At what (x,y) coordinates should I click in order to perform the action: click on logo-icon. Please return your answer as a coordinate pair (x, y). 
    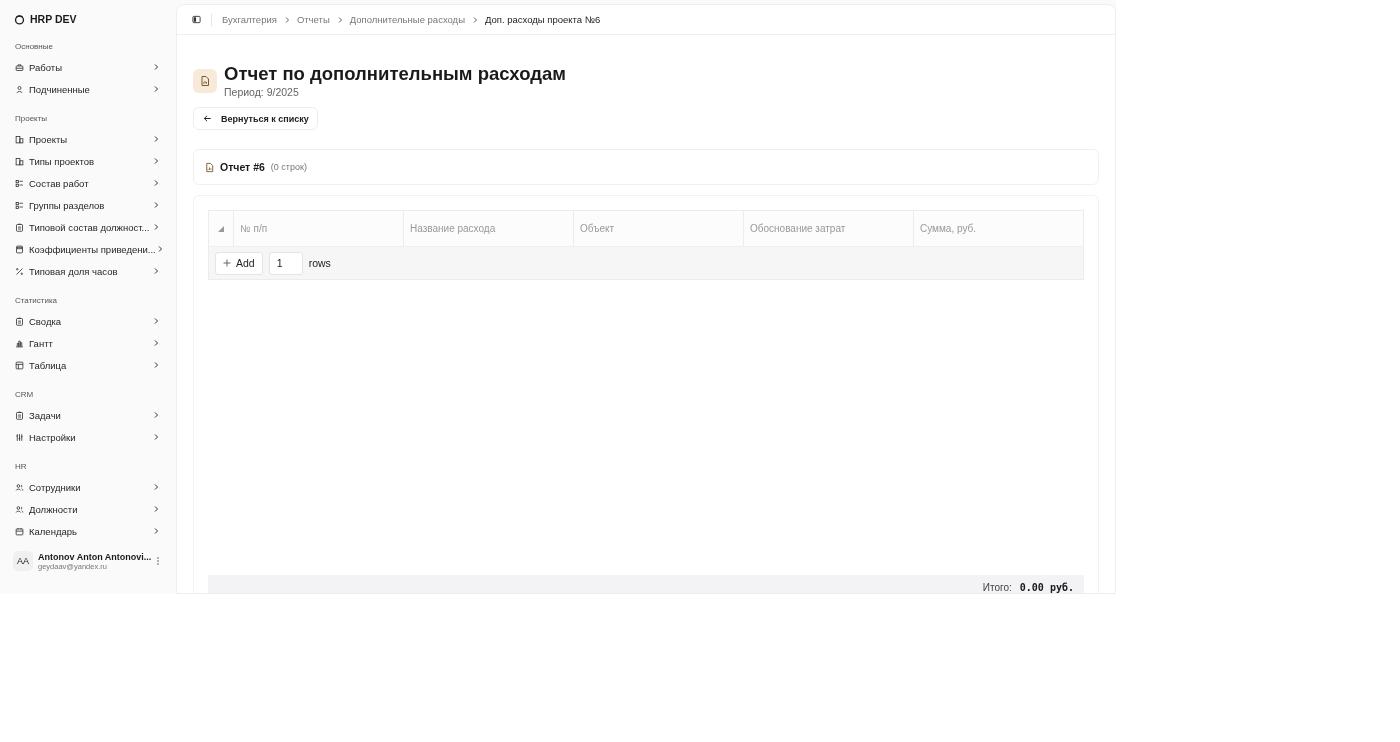
    Looking at the image, I should click on (19, 19).